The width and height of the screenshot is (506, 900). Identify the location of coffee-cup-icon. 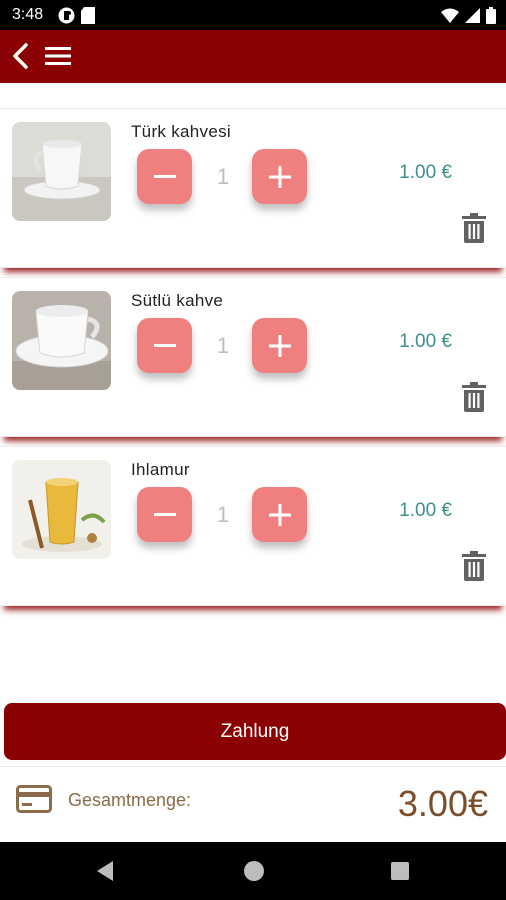
(61, 171).